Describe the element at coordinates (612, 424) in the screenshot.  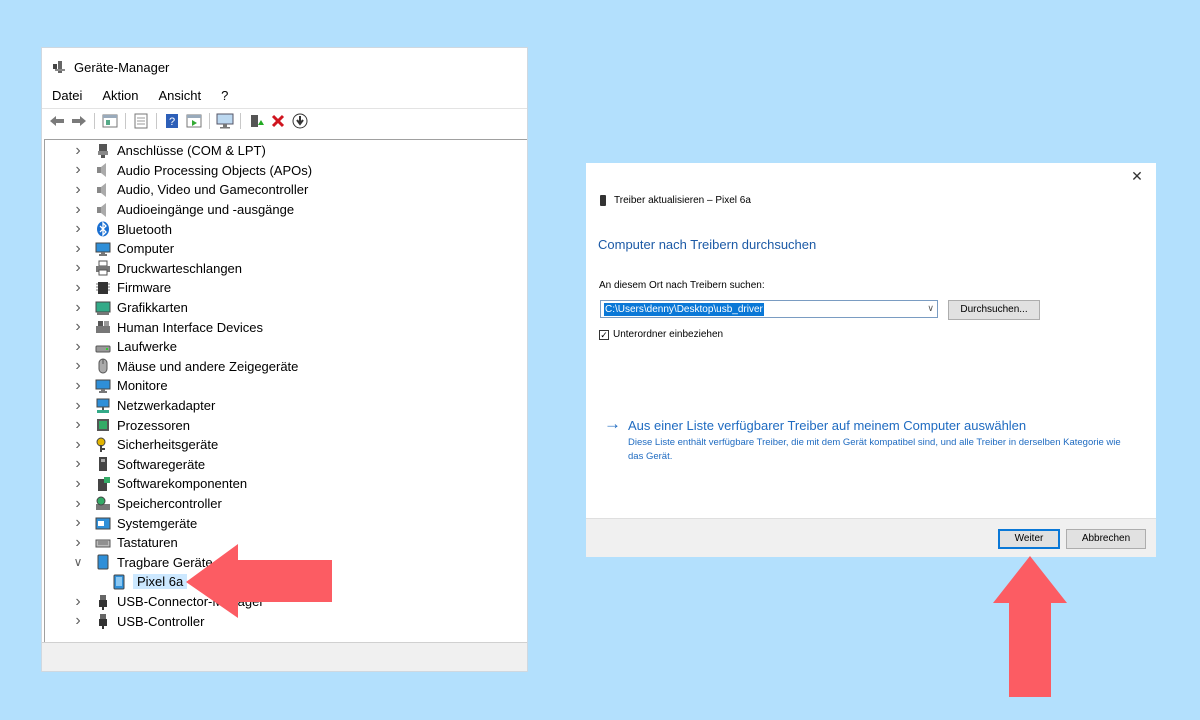
I see `arrow-right-icon: →` at that location.